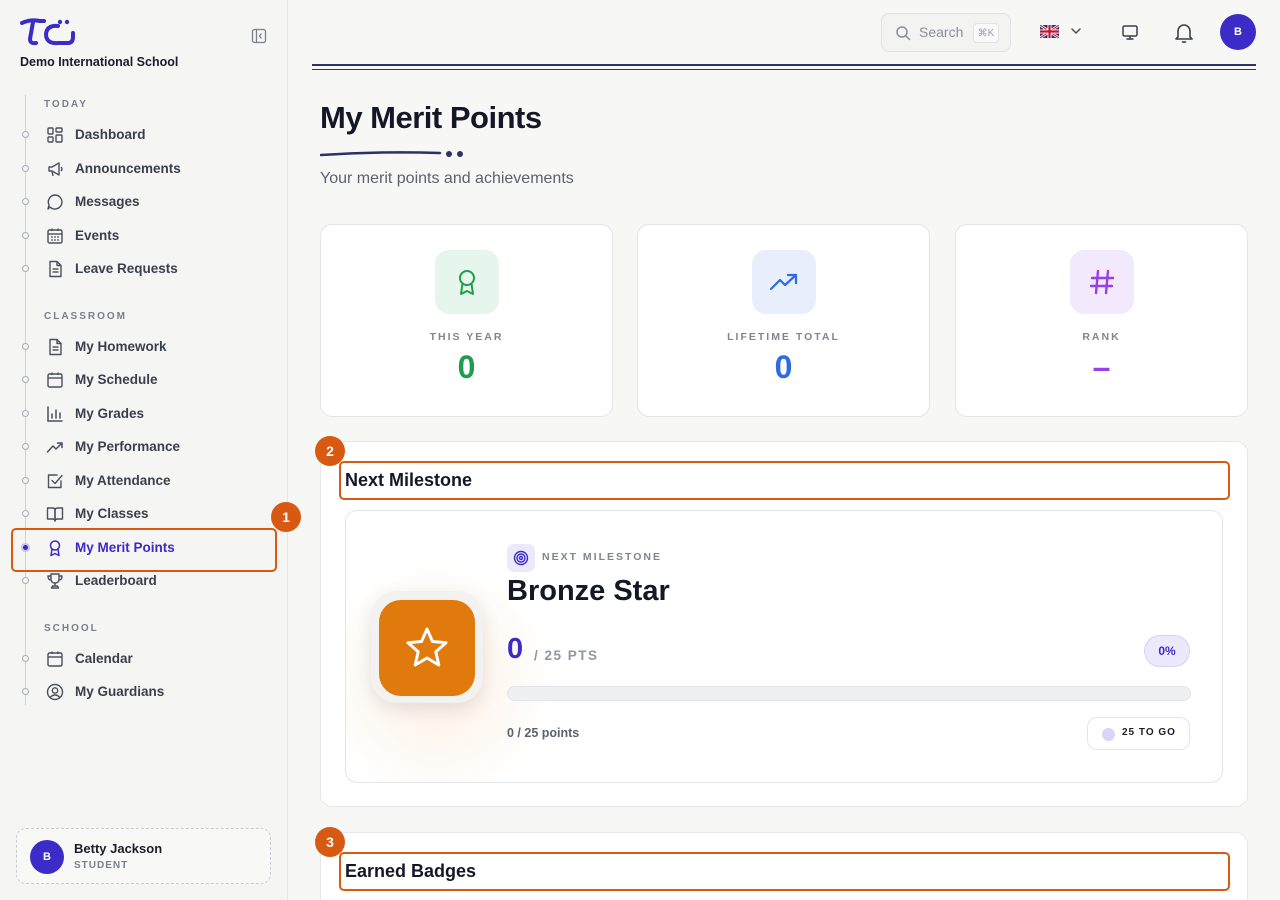 The image size is (1280, 900). Describe the element at coordinates (1101, 320) in the screenshot. I see `stat-card-rank: RANK –` at that location.